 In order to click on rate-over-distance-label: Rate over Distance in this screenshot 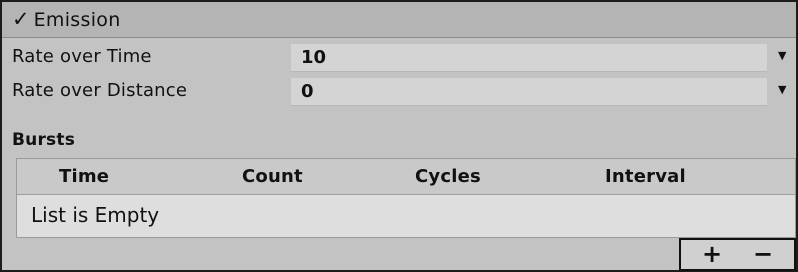, I will do `click(100, 90)`.